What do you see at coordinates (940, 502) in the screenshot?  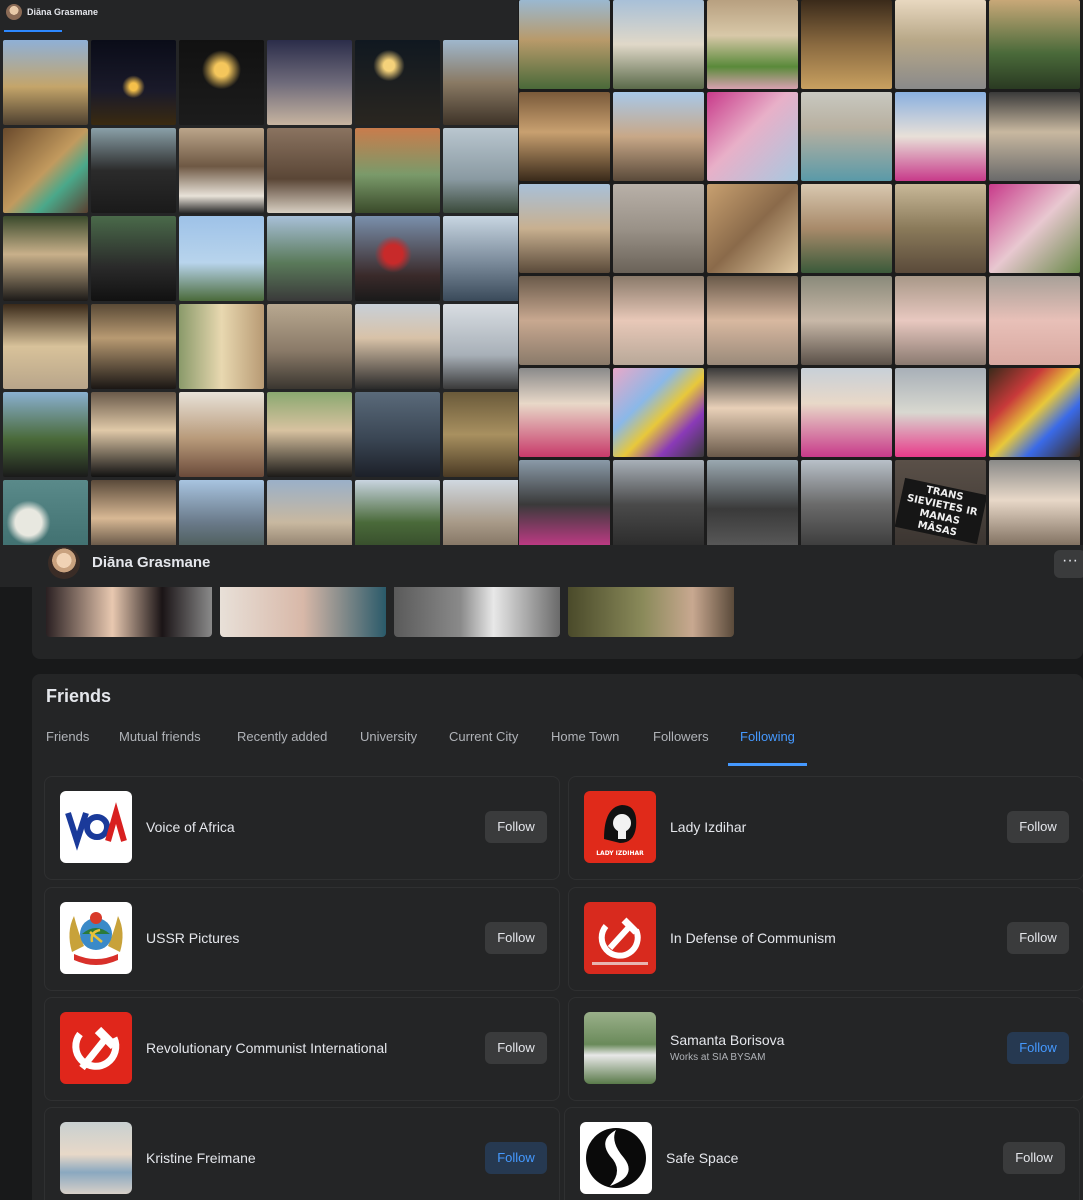 I see `protest-sign-photo: TRANS SIEVIETES IR MANAS MĀSAS` at bounding box center [940, 502].